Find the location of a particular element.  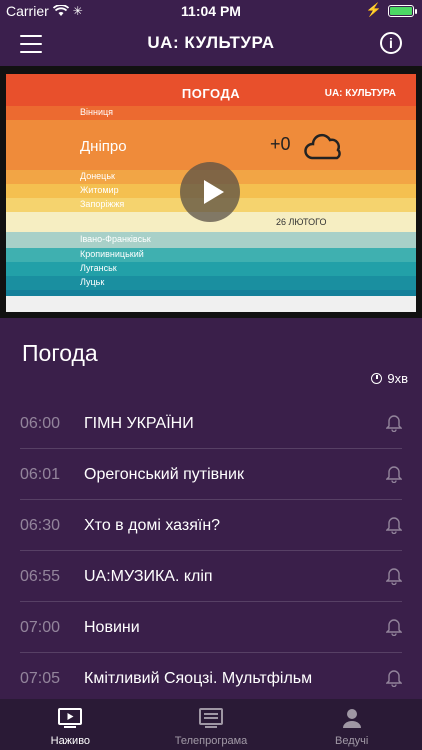

play-button is located at coordinates (210, 192).